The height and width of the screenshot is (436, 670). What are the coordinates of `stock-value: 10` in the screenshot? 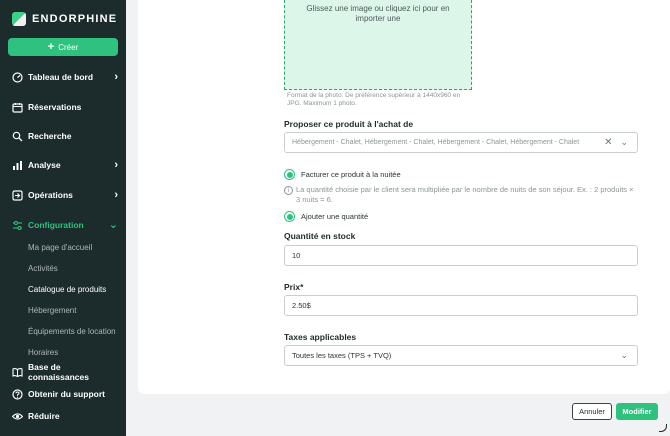 It's located at (296, 255).